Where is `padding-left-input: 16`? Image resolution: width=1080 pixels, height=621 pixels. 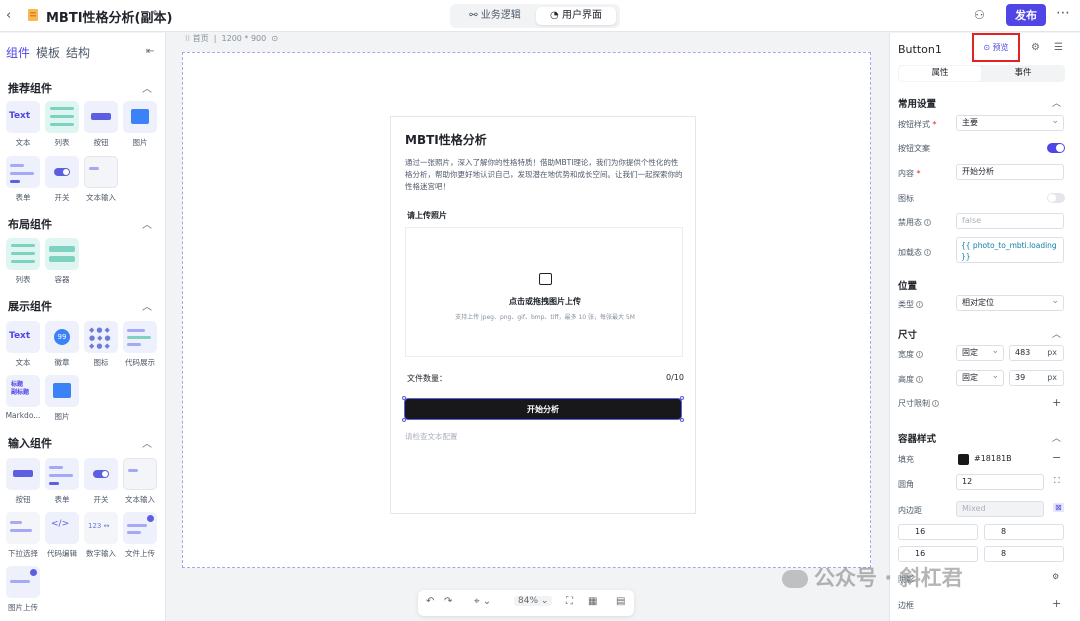 padding-left-input: 16 is located at coordinates (938, 532).